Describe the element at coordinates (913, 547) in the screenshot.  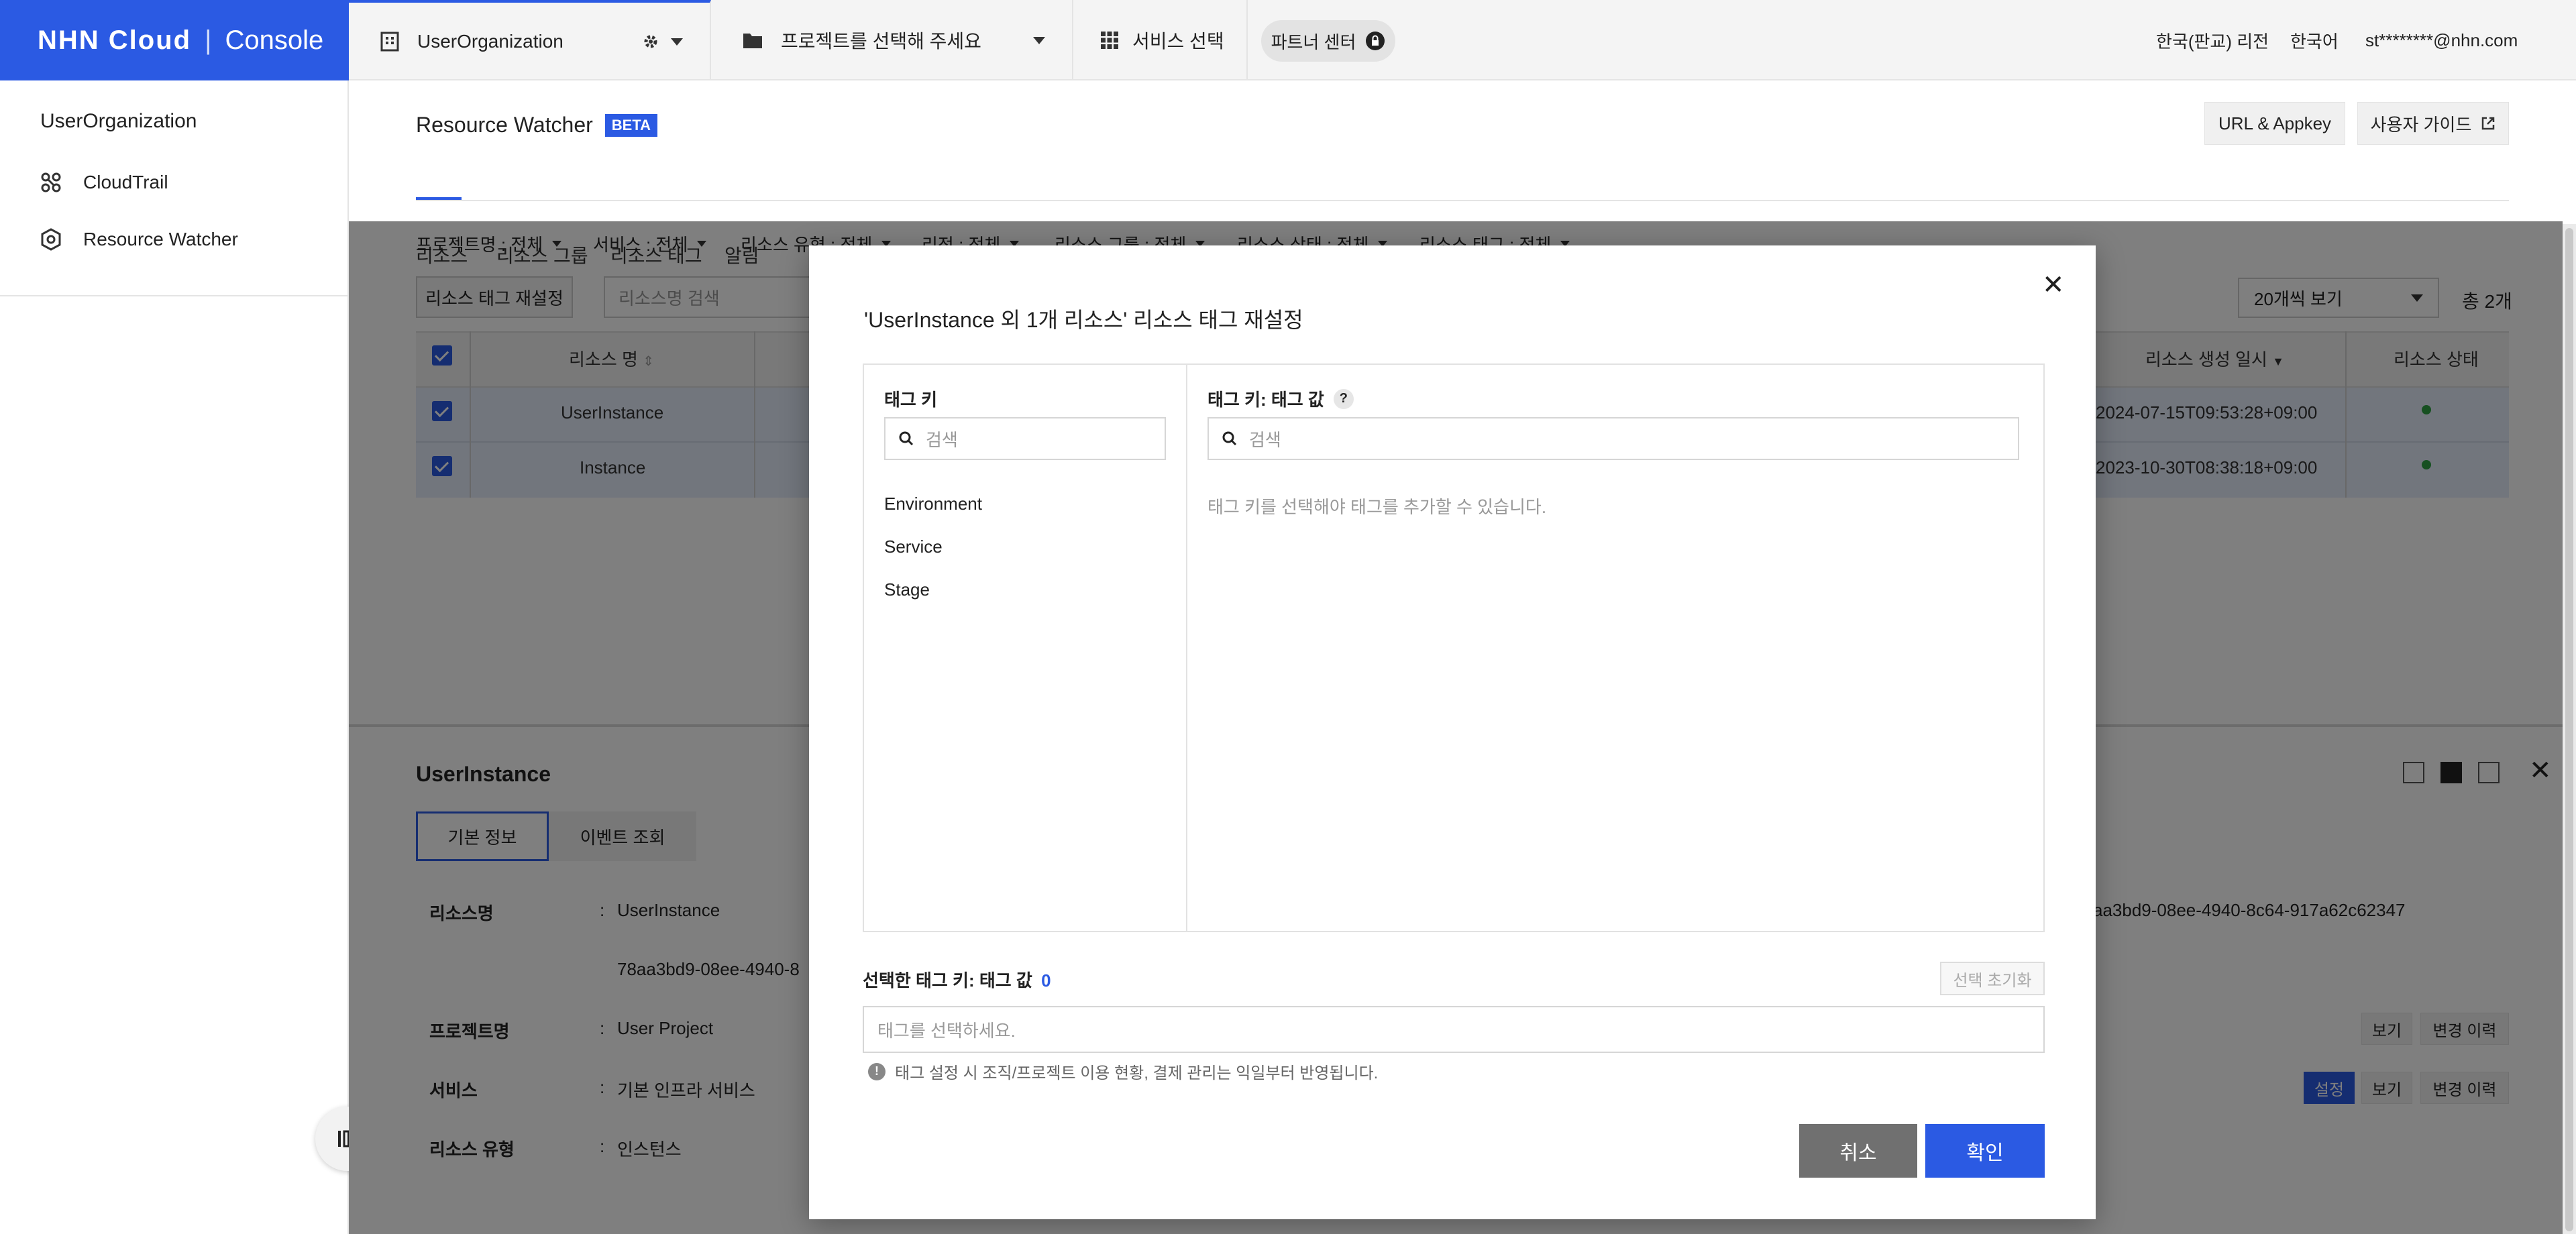
I see `tag-key-item: Service` at that location.